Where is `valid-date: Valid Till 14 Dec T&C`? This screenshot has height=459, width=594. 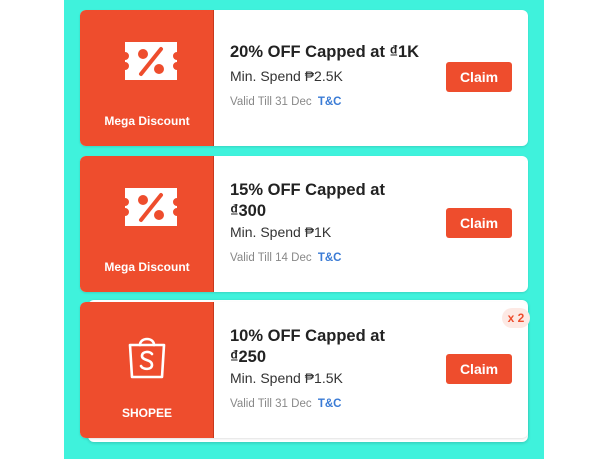
valid-date: Valid Till 14 Dec T&C is located at coordinates (285, 258).